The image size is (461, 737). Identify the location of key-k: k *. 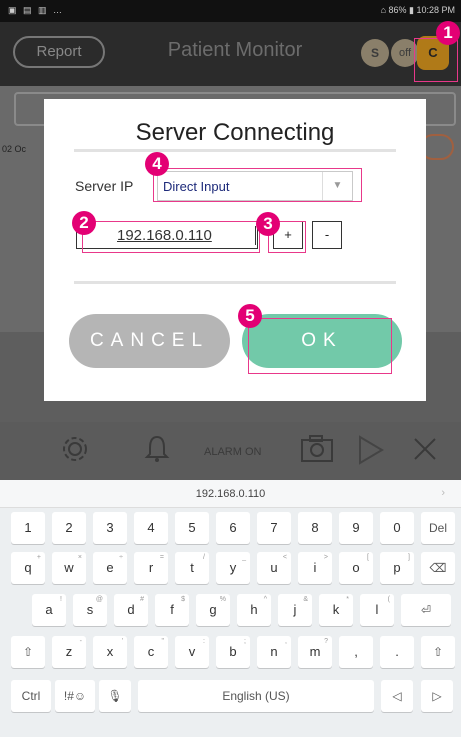
(336, 610).